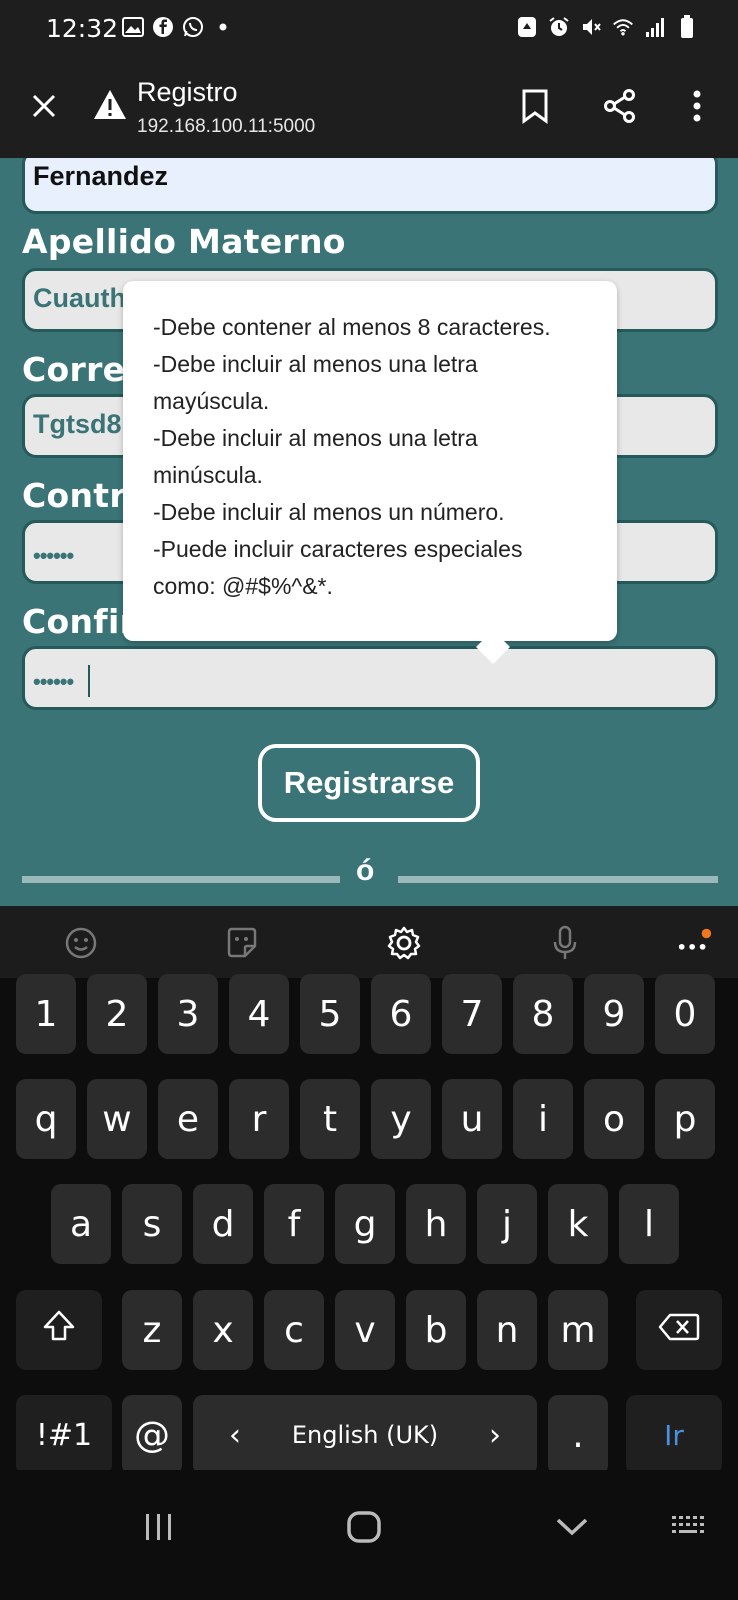  What do you see at coordinates (543, 1014) in the screenshot?
I see `key-8: 8` at bounding box center [543, 1014].